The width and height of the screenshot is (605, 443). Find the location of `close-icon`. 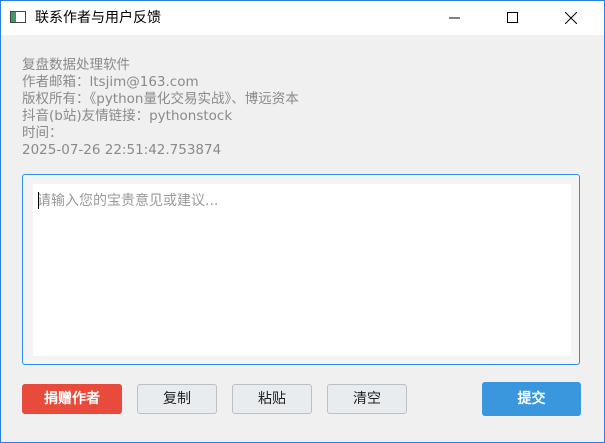

close-icon is located at coordinates (571, 18).